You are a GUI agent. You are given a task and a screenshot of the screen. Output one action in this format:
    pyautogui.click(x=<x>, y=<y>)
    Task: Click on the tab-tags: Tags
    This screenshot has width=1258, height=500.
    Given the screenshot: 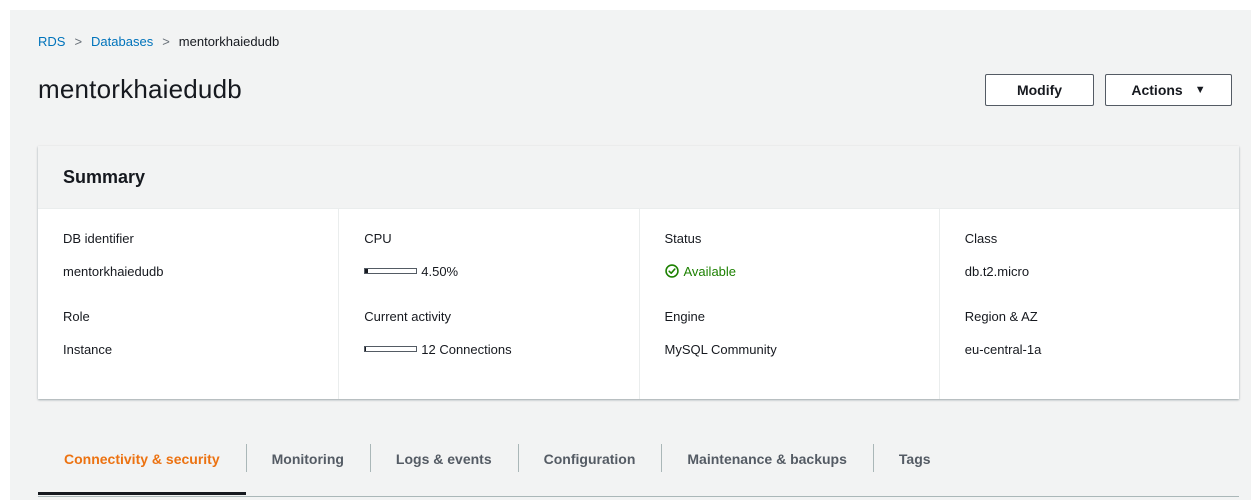 What is the action you would take?
    pyautogui.click(x=914, y=458)
    